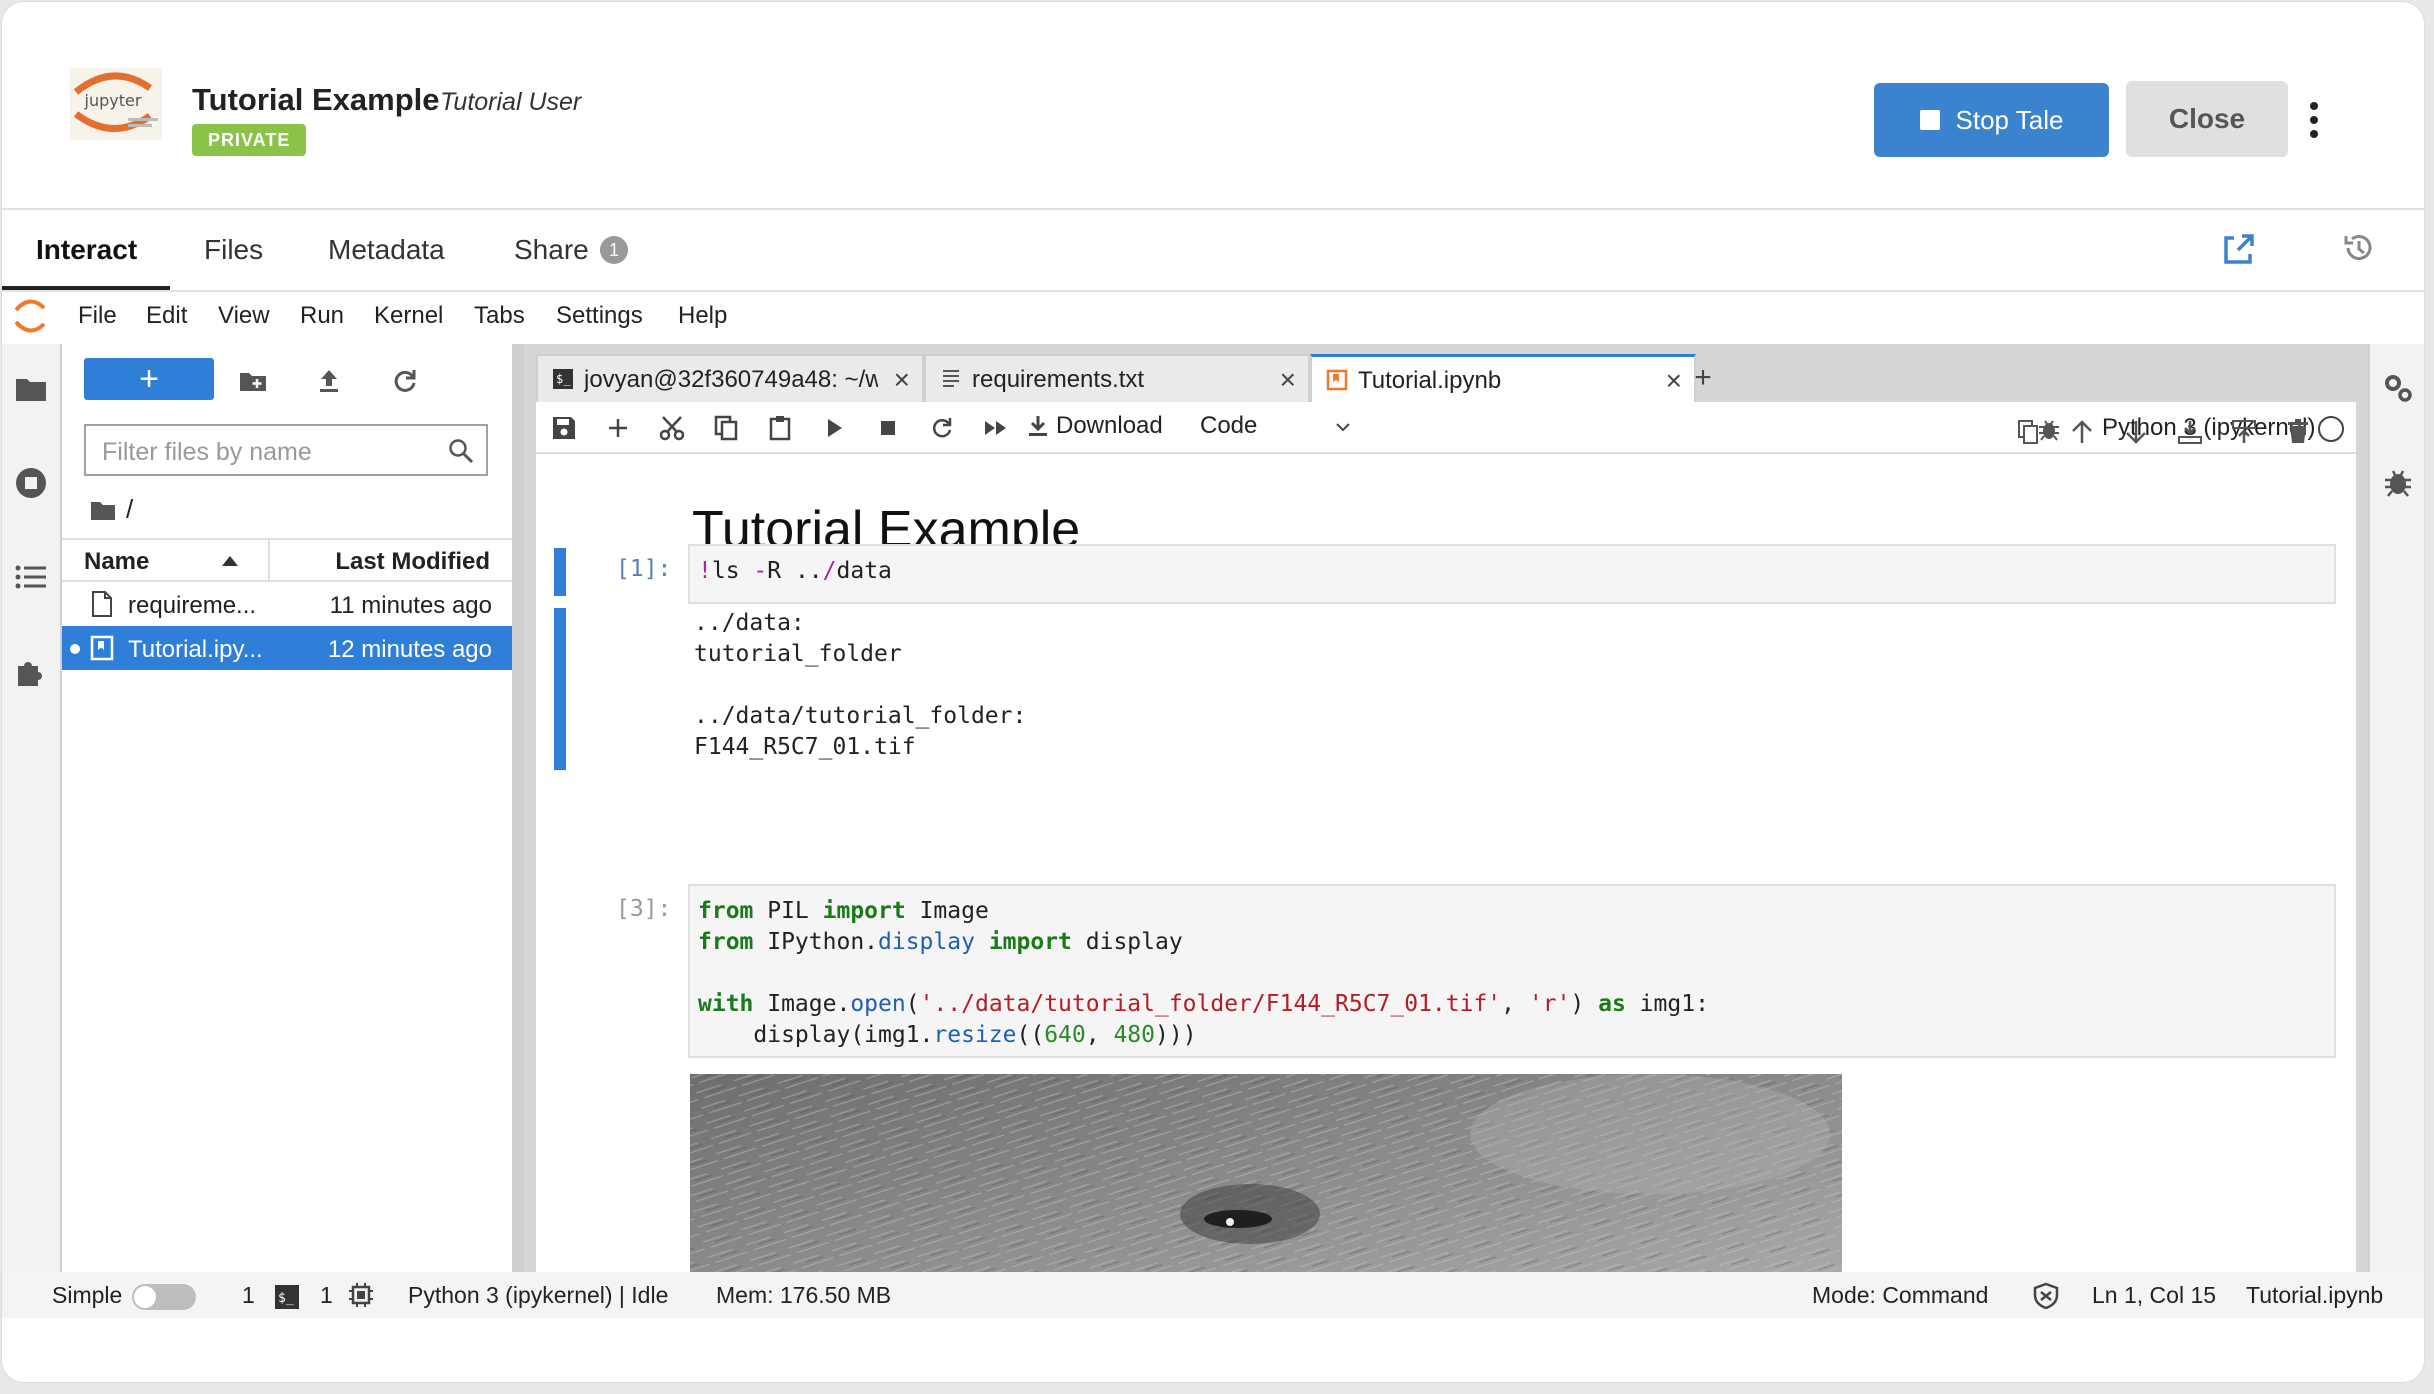 The image size is (2434, 1394). What do you see at coordinates (1109, 425) in the screenshot?
I see `download-label: Download` at bounding box center [1109, 425].